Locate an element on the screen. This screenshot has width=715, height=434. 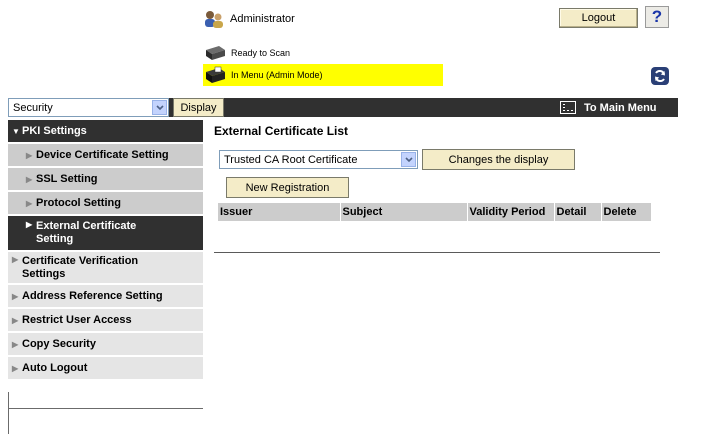
sidebar-item-label: Address Reference Setting is located at coordinates (92, 296).